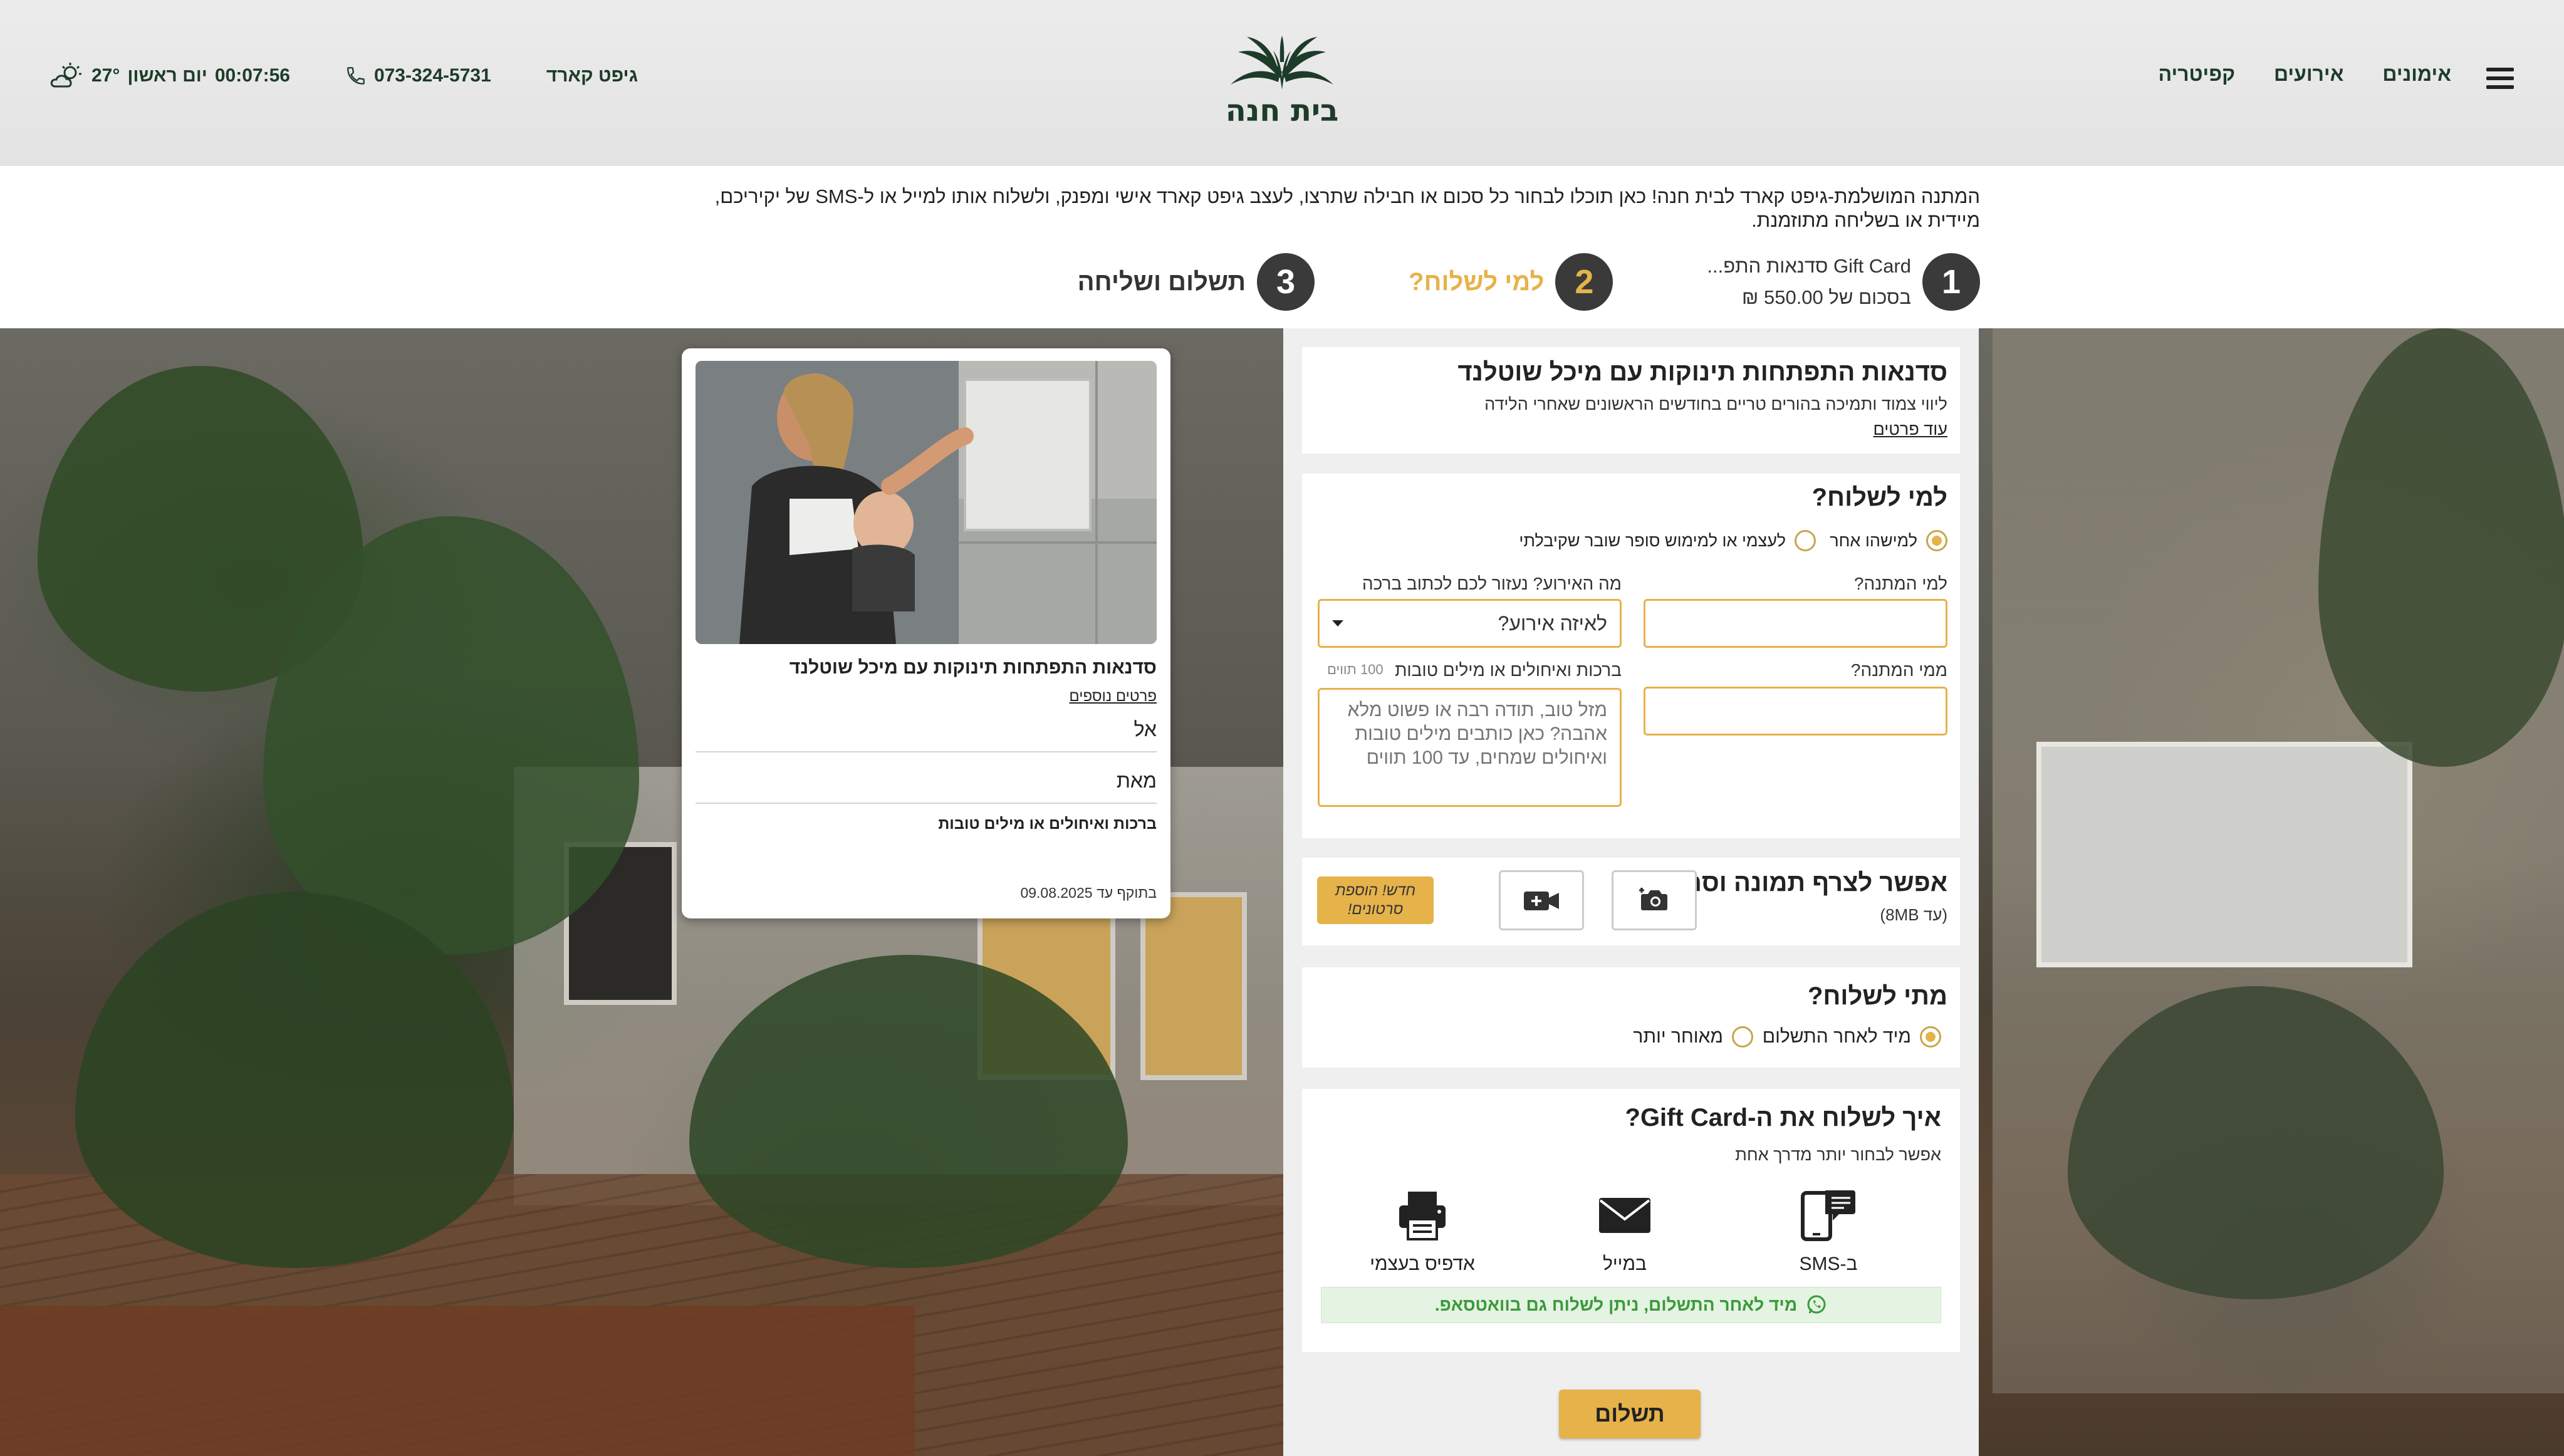 This screenshot has width=2564, height=1456. Describe the element at coordinates (1816, 1304) in the screenshot. I see `whatsapp-icon` at that location.